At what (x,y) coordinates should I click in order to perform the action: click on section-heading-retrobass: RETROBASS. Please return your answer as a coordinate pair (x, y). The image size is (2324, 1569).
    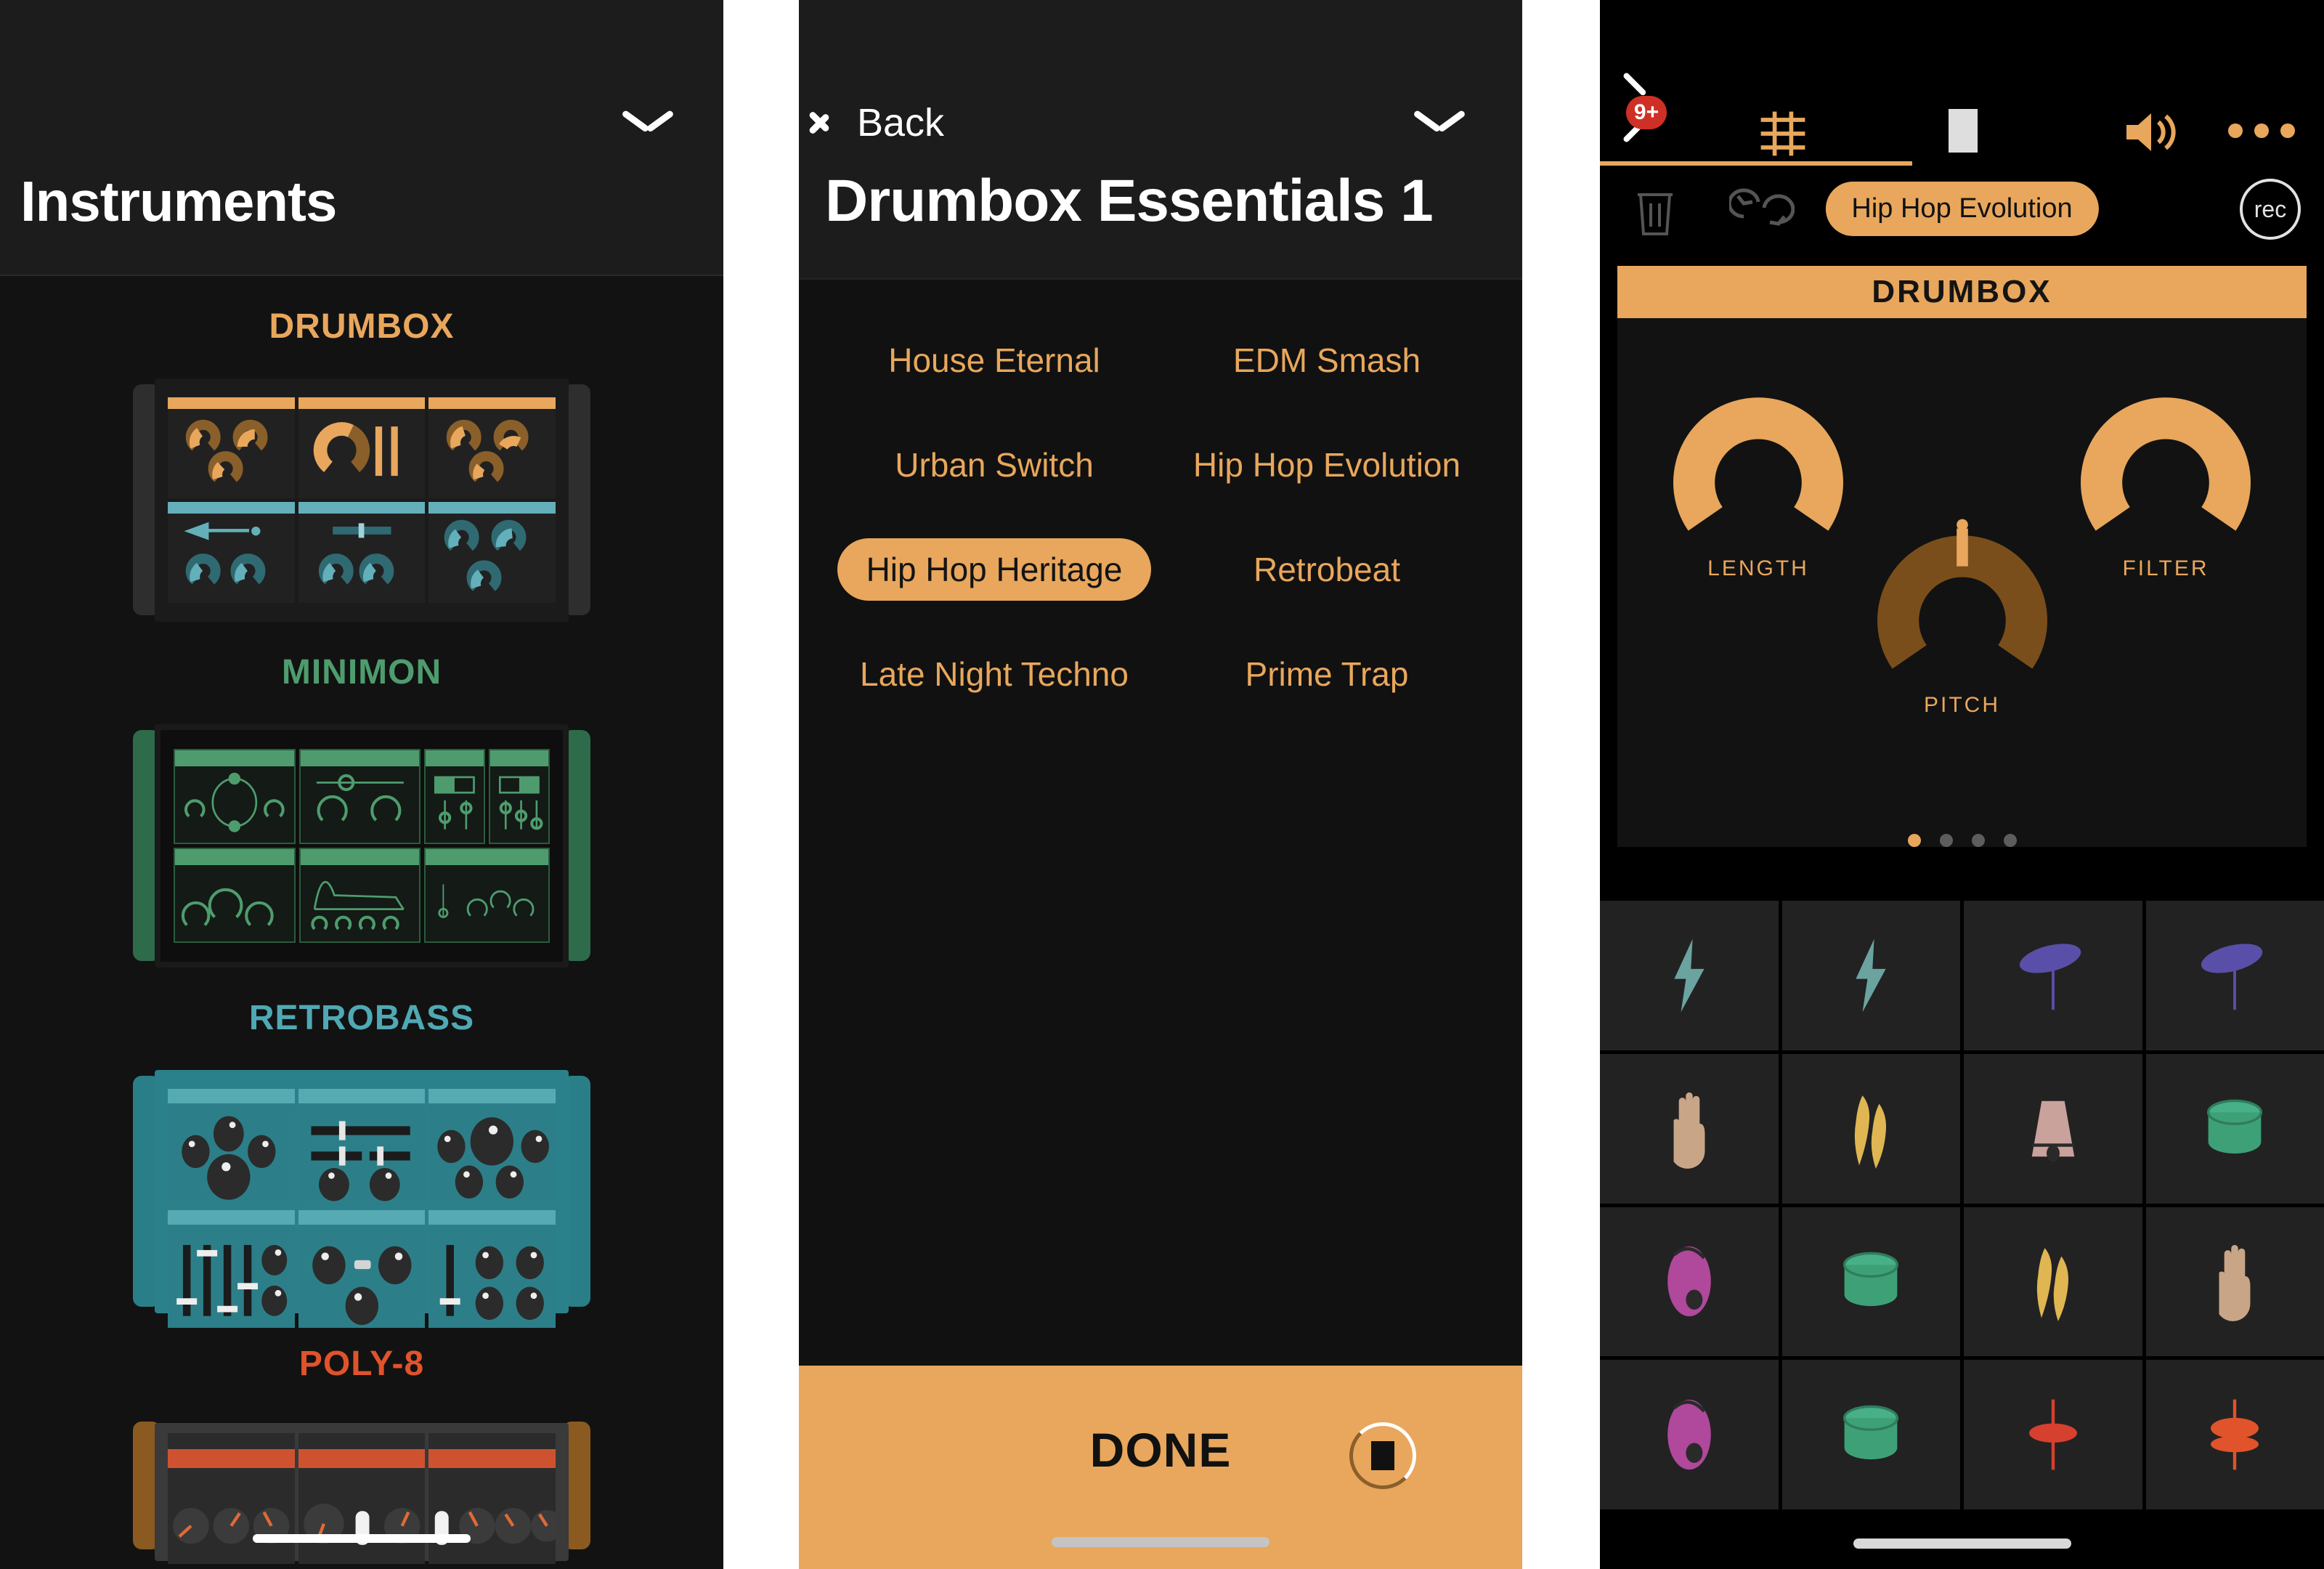
    Looking at the image, I should click on (361, 1018).